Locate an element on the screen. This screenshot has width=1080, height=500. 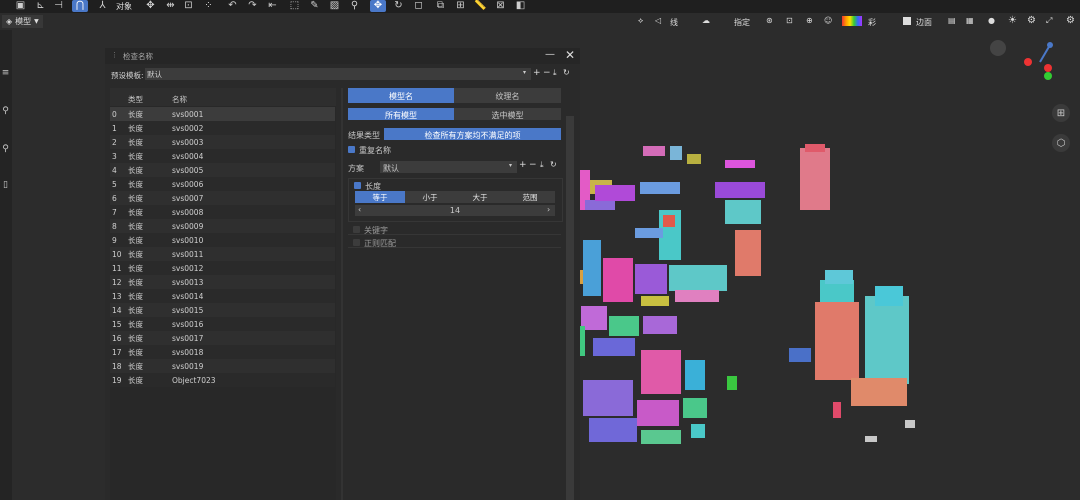
expand-icon: ⤢ is located at coordinates (1049, 21).